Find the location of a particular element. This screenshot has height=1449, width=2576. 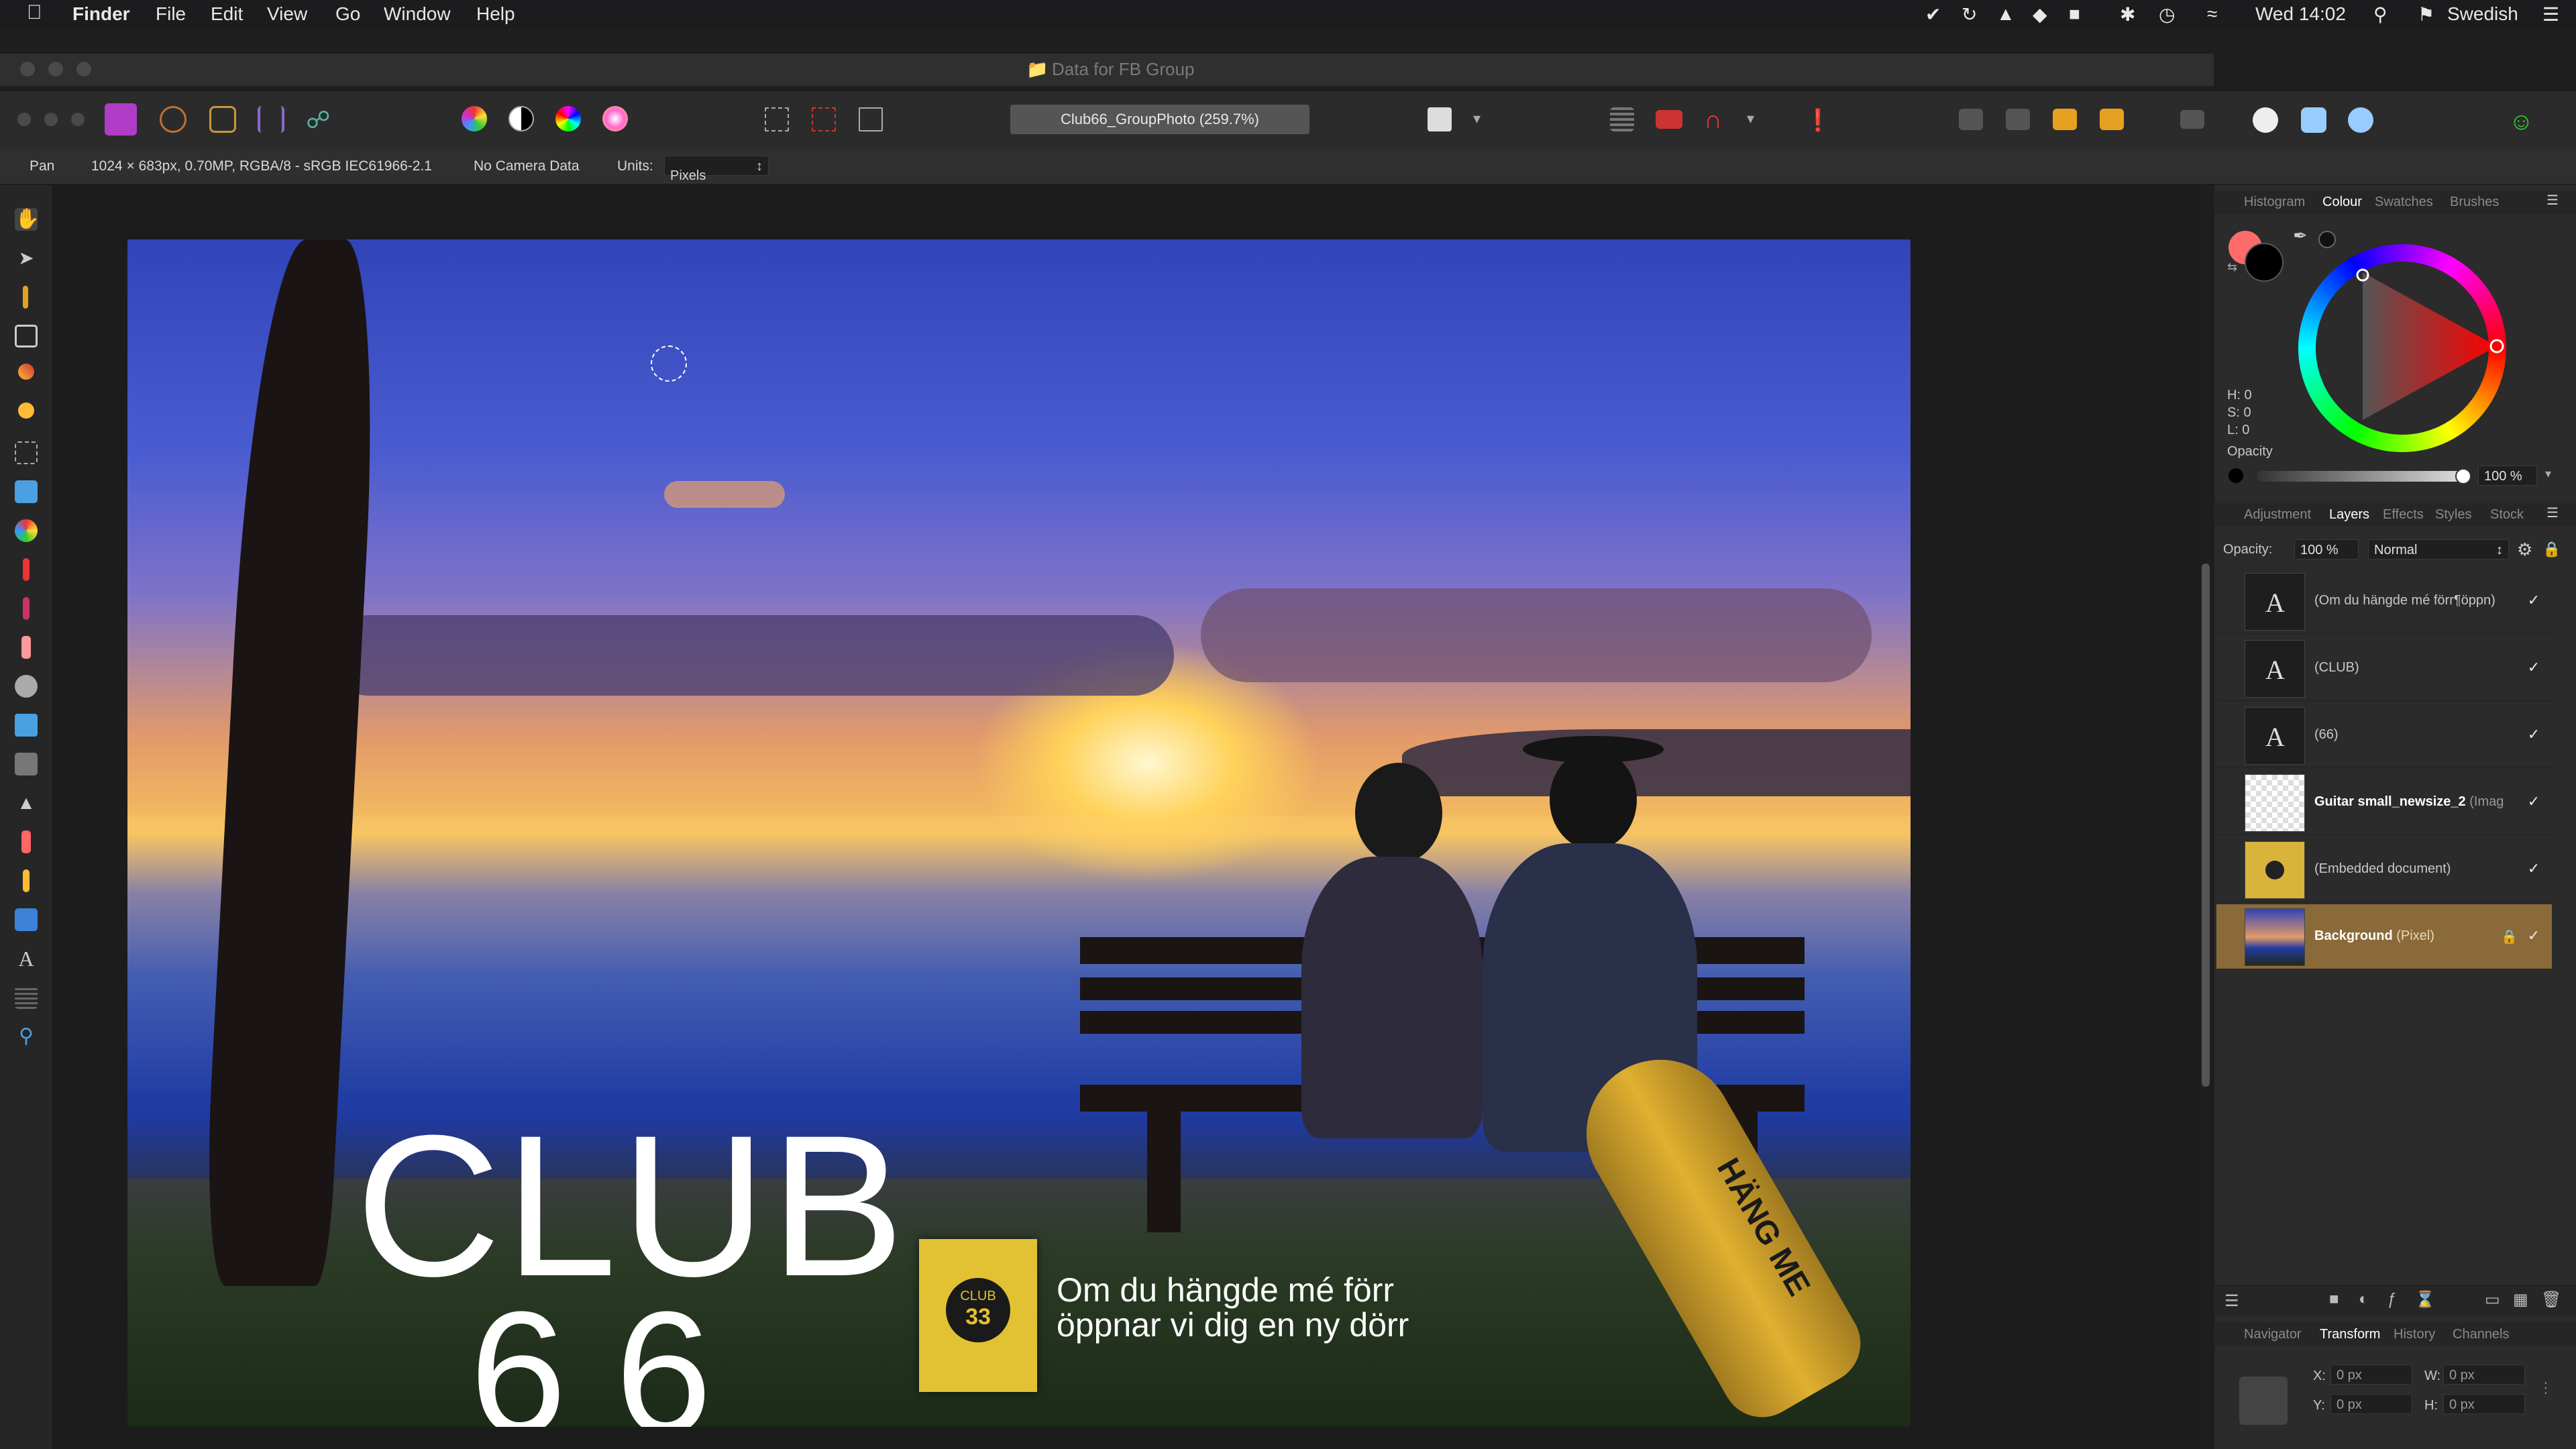

input-source-label: Swedish is located at coordinates (2482, 14).